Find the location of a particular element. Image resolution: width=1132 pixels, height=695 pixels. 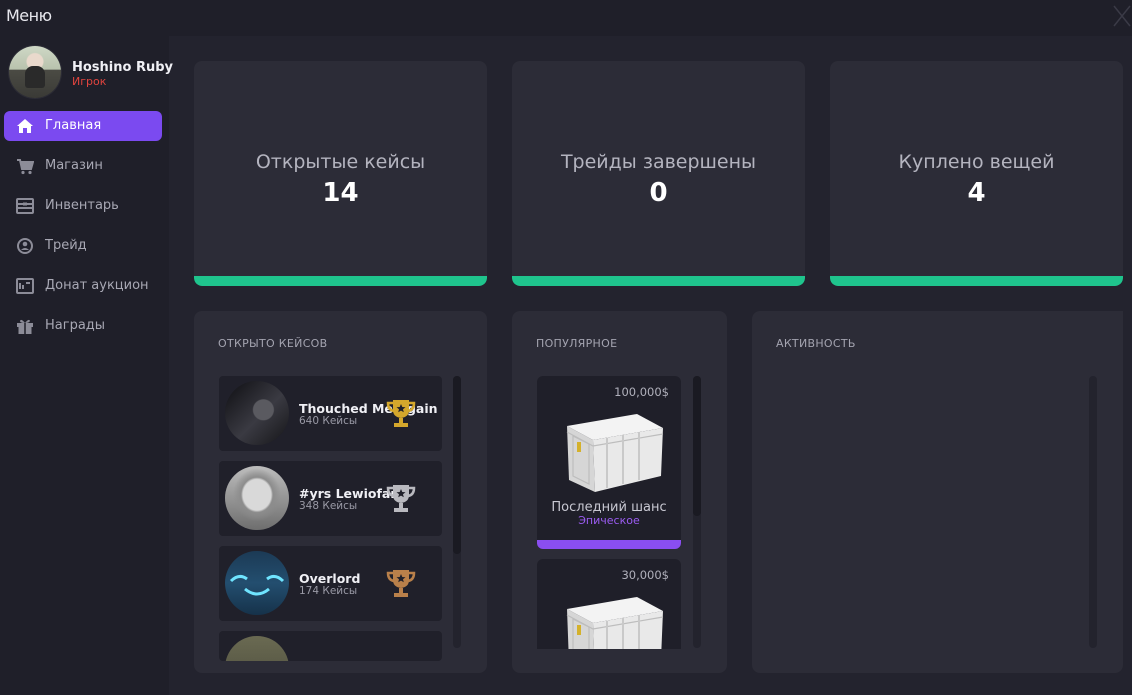

trade-icon is located at coordinates (25, 246).